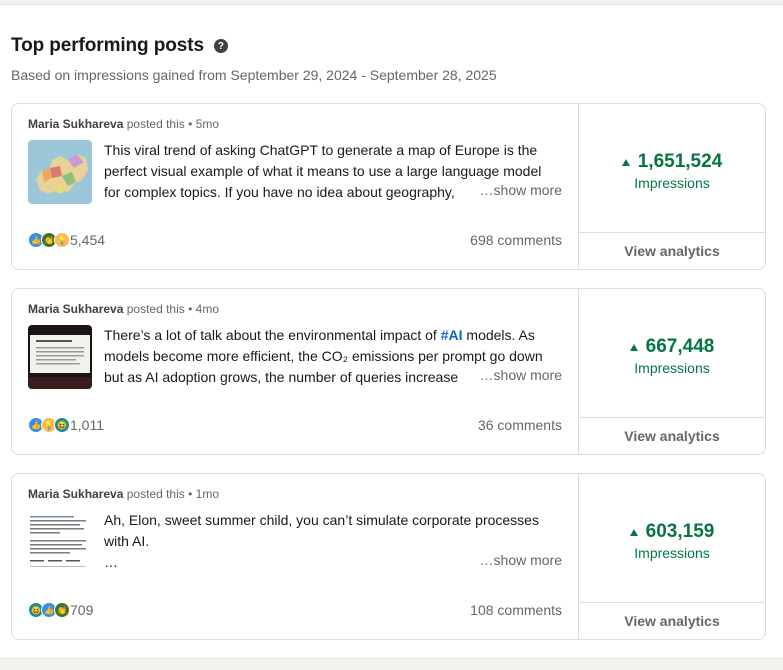  What do you see at coordinates (220, 46) in the screenshot?
I see `help-icon: ?` at bounding box center [220, 46].